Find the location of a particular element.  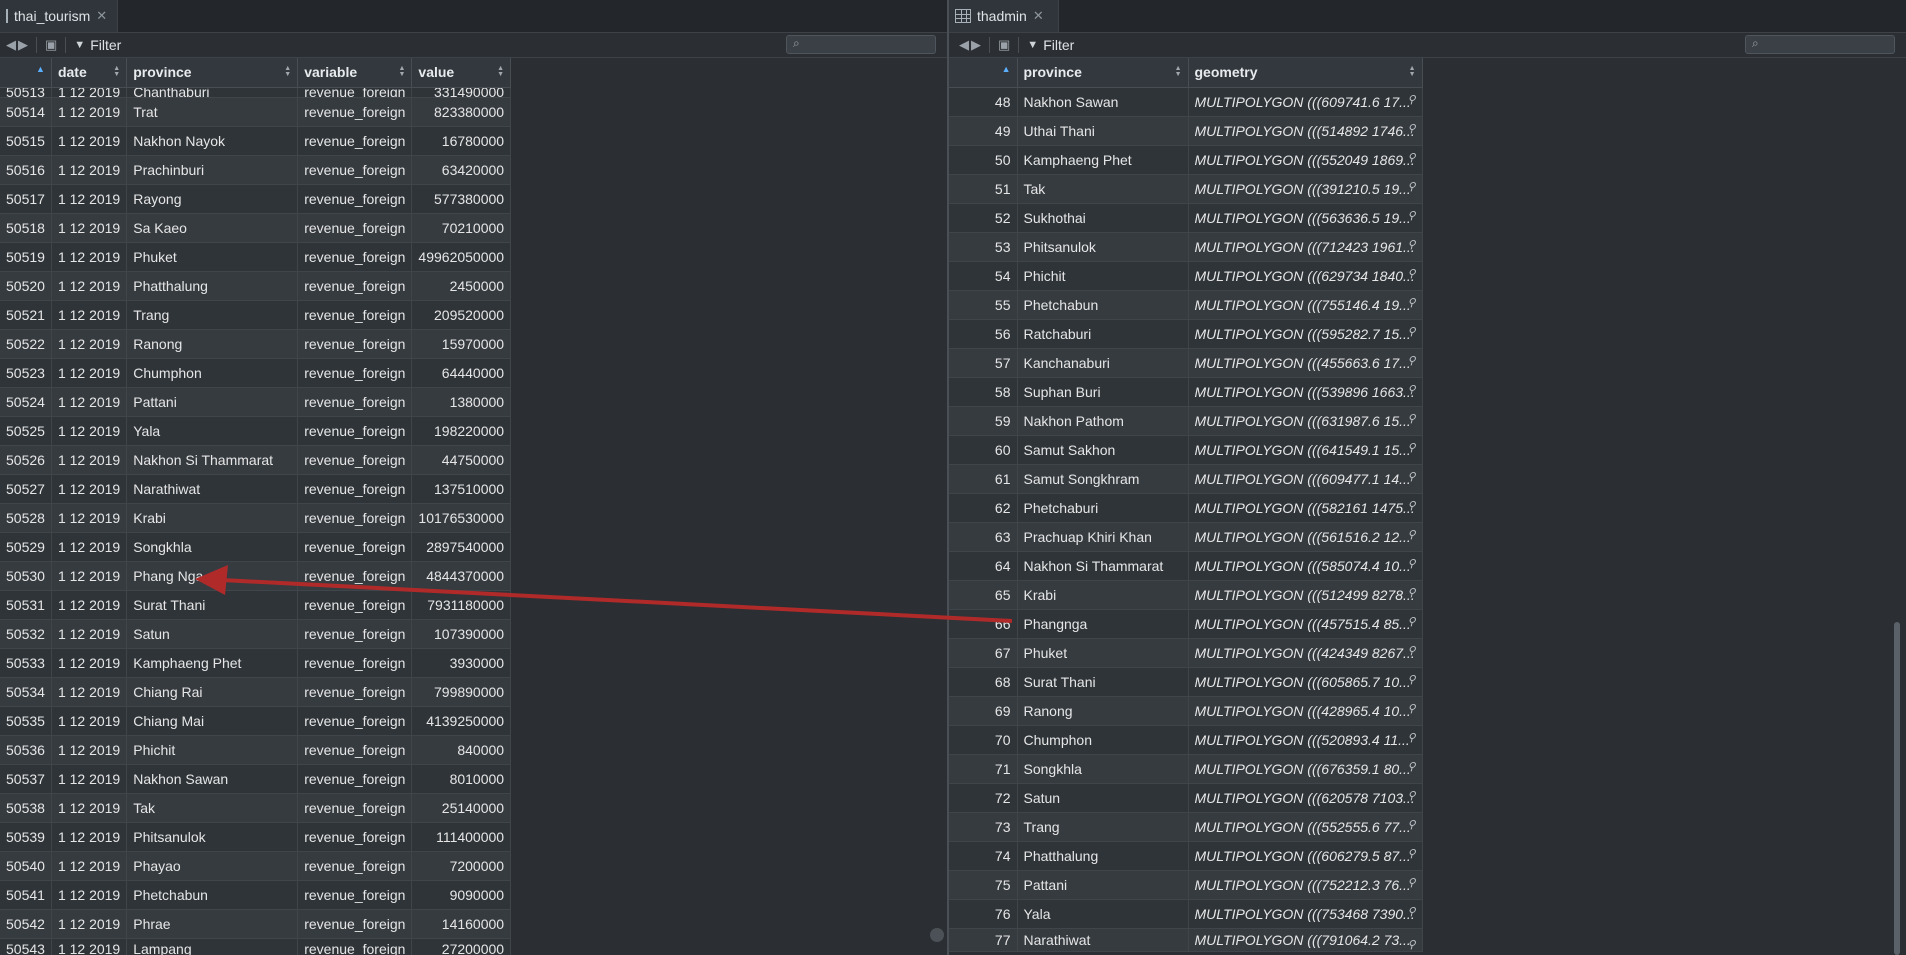

geometry-cell: MULTIPOLYGON (((563636.5 19... ⚲ is located at coordinates (1305, 218).